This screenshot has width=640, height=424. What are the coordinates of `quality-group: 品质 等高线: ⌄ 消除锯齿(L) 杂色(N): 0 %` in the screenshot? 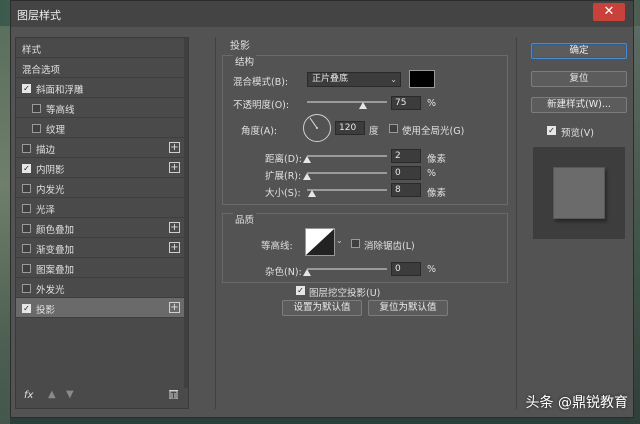 It's located at (365, 247).